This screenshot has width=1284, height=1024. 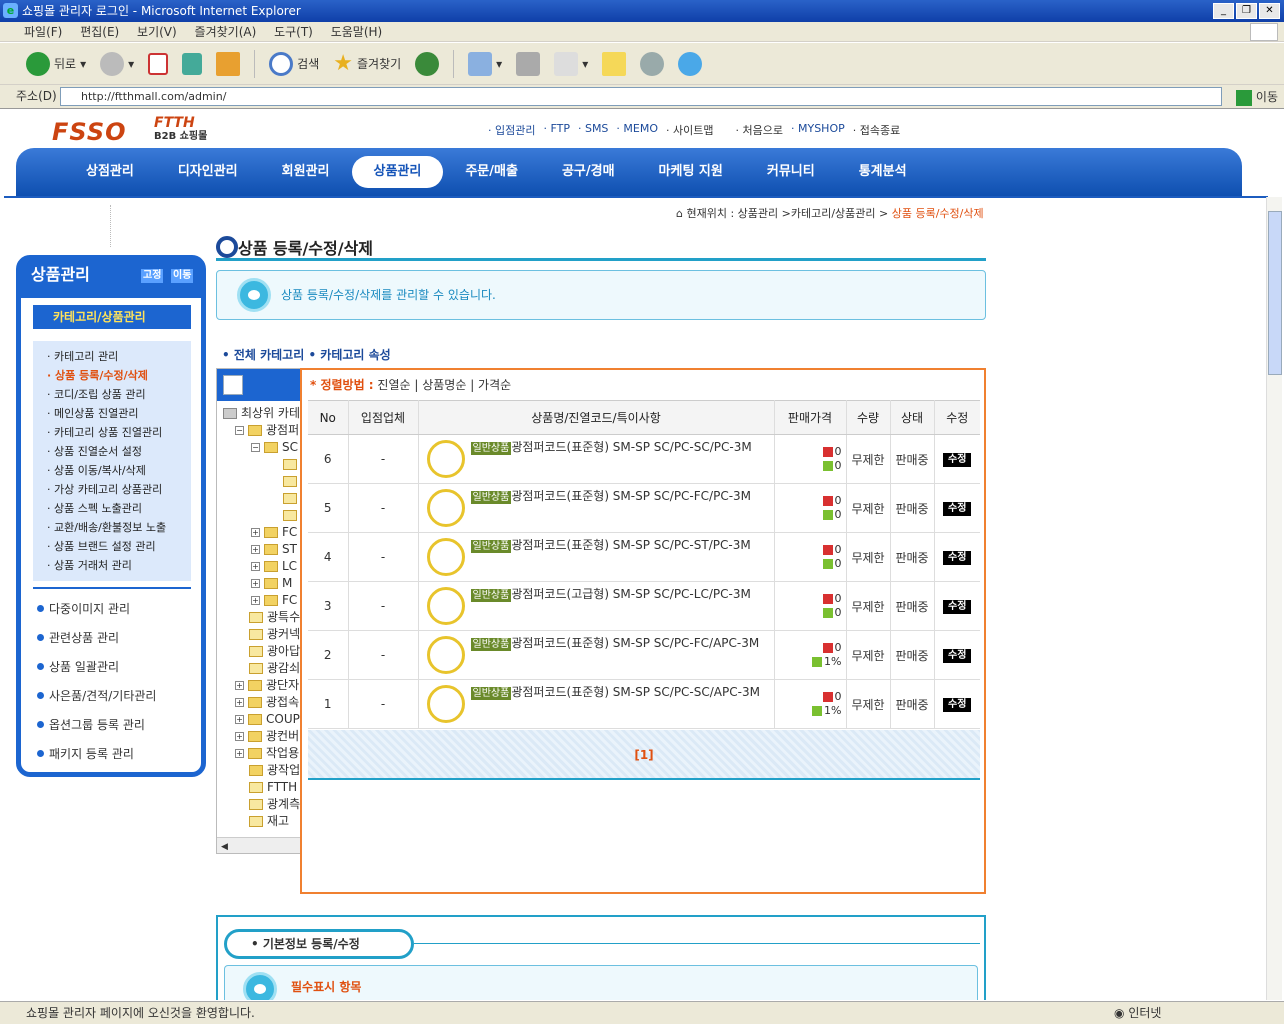 I want to click on nav-member: 회원관리, so click(x=306, y=172).